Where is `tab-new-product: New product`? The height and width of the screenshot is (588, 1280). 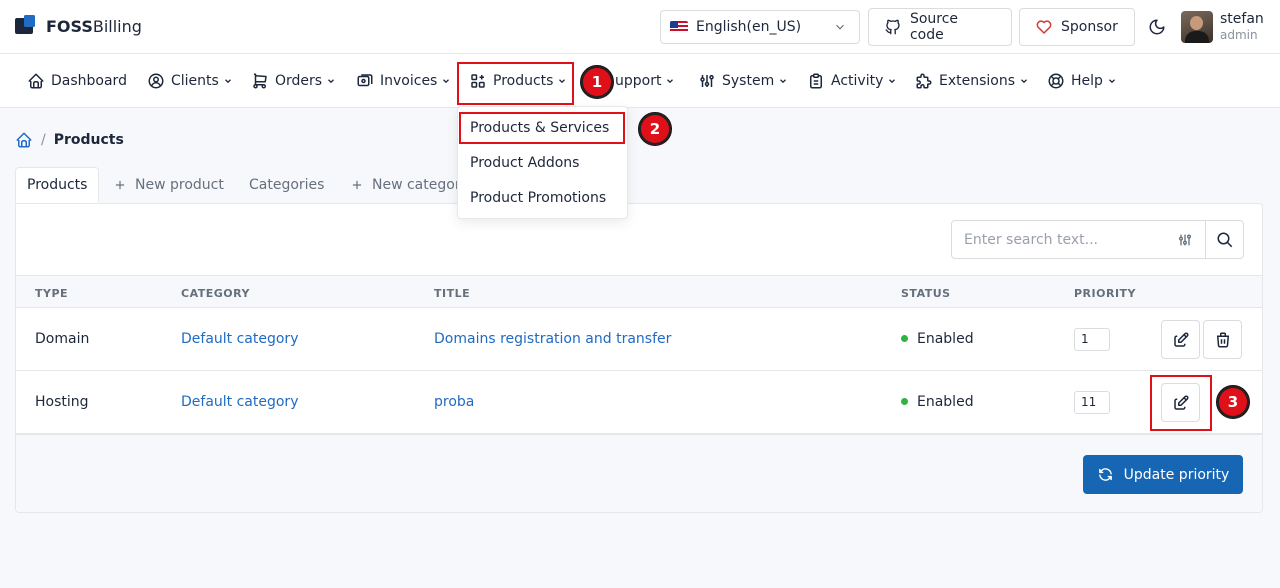
tab-new-product: New product is located at coordinates (168, 185).